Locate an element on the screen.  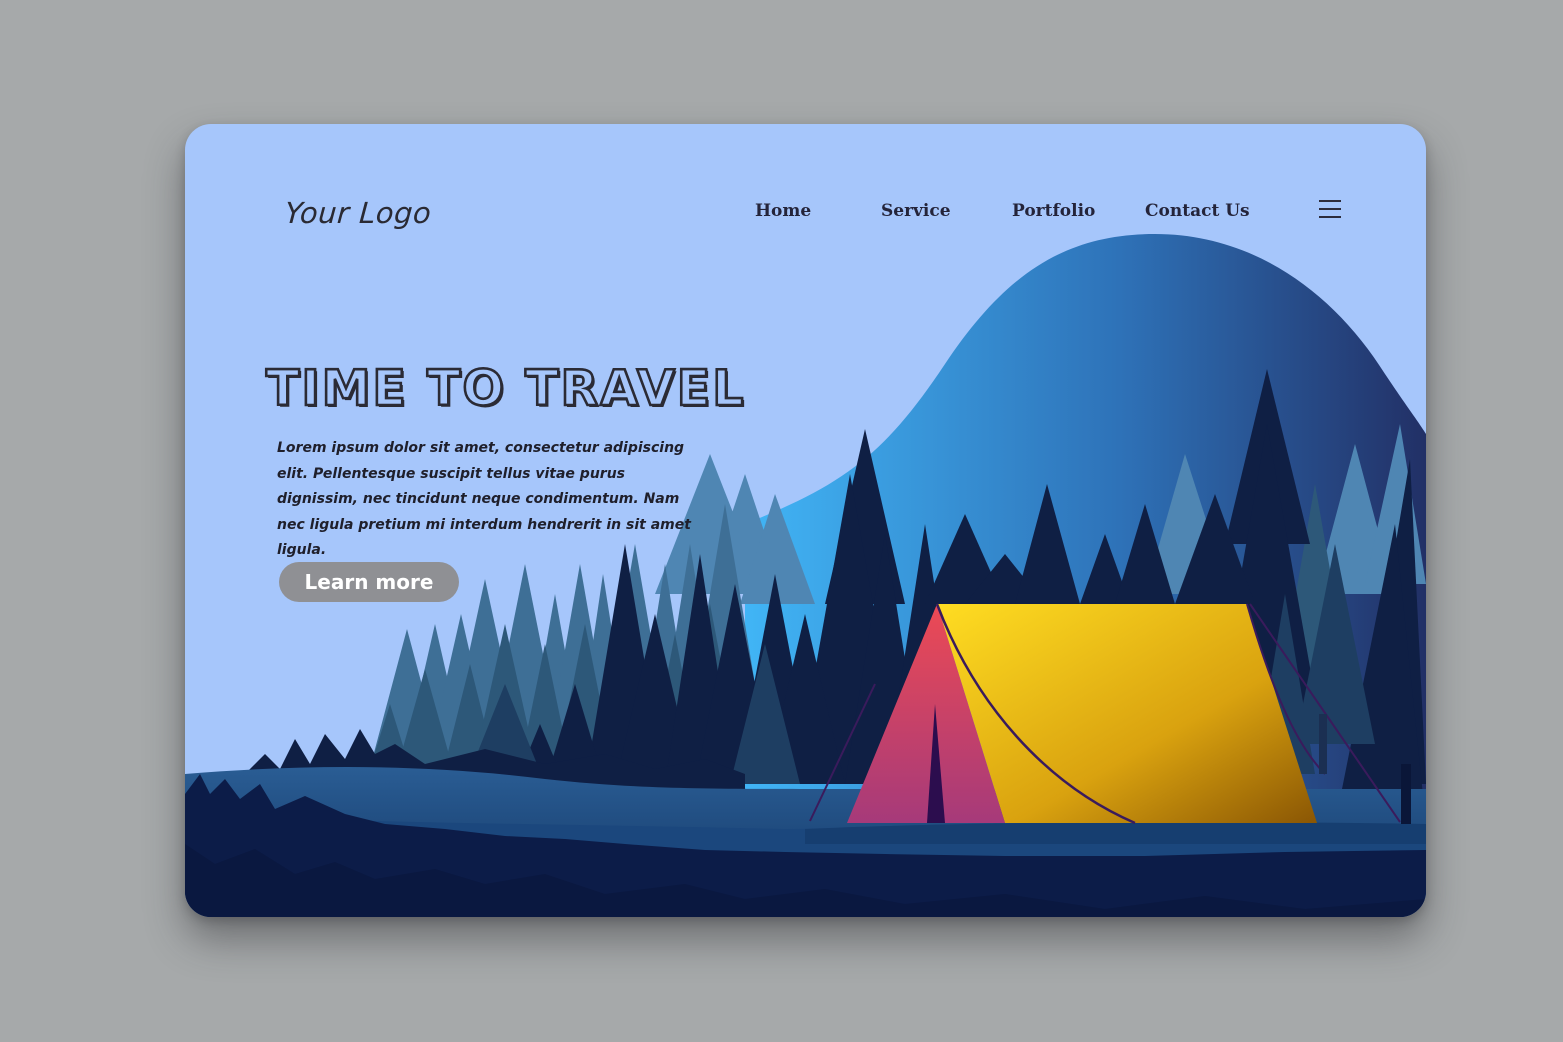
nav-service: Service is located at coordinates (916, 211).